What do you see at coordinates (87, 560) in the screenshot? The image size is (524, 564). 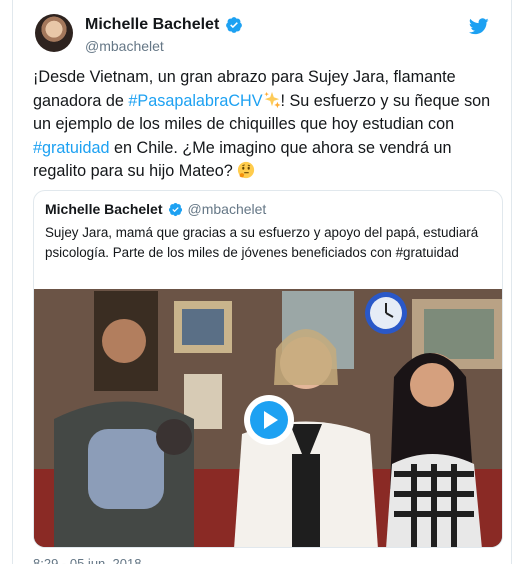 I see `tweet-timestamp: 8:29 - 05 jun. 2018` at bounding box center [87, 560].